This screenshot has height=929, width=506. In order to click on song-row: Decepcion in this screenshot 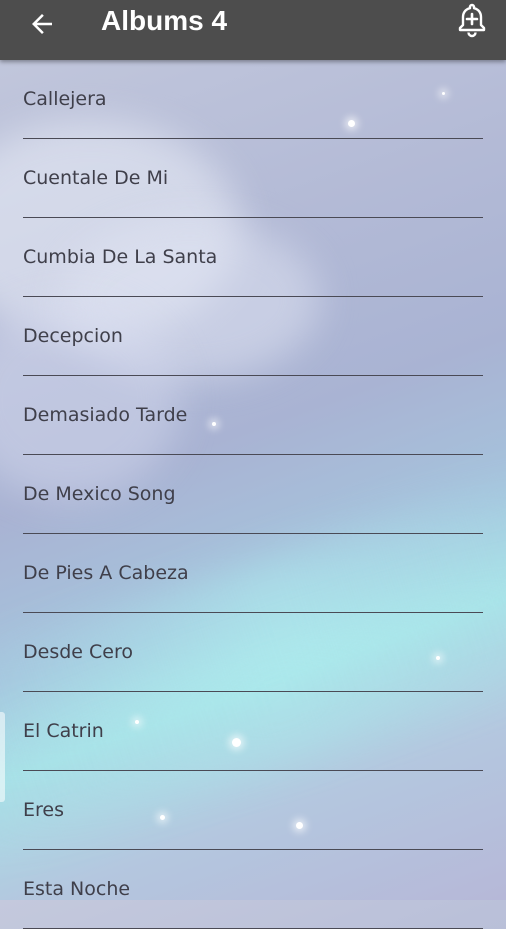, I will do `click(253, 336)`.